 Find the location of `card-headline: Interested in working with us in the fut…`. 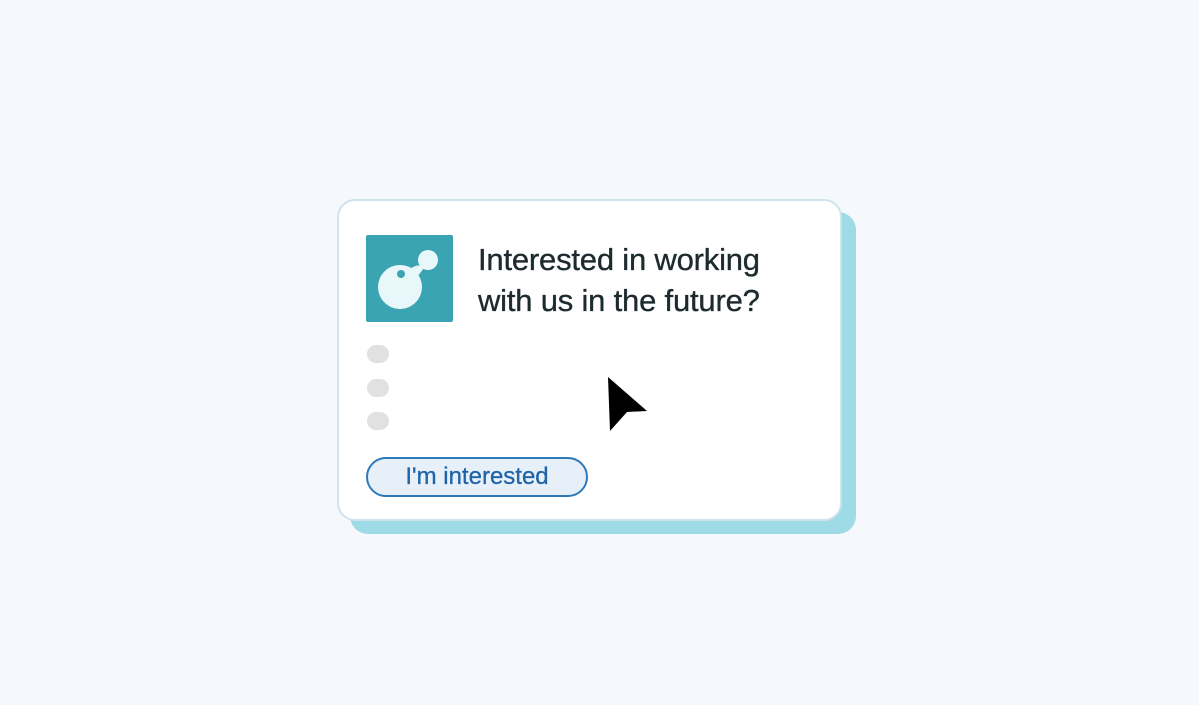

card-headline: Interested in working with us in the fut… is located at coordinates (619, 280).